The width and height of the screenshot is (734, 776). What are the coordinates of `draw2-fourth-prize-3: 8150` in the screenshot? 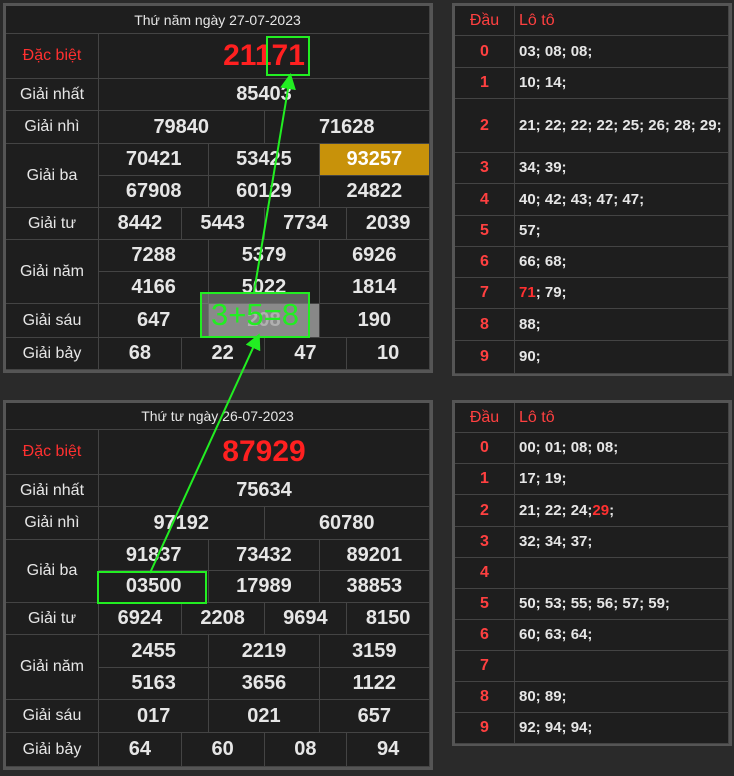 It's located at (388, 619).